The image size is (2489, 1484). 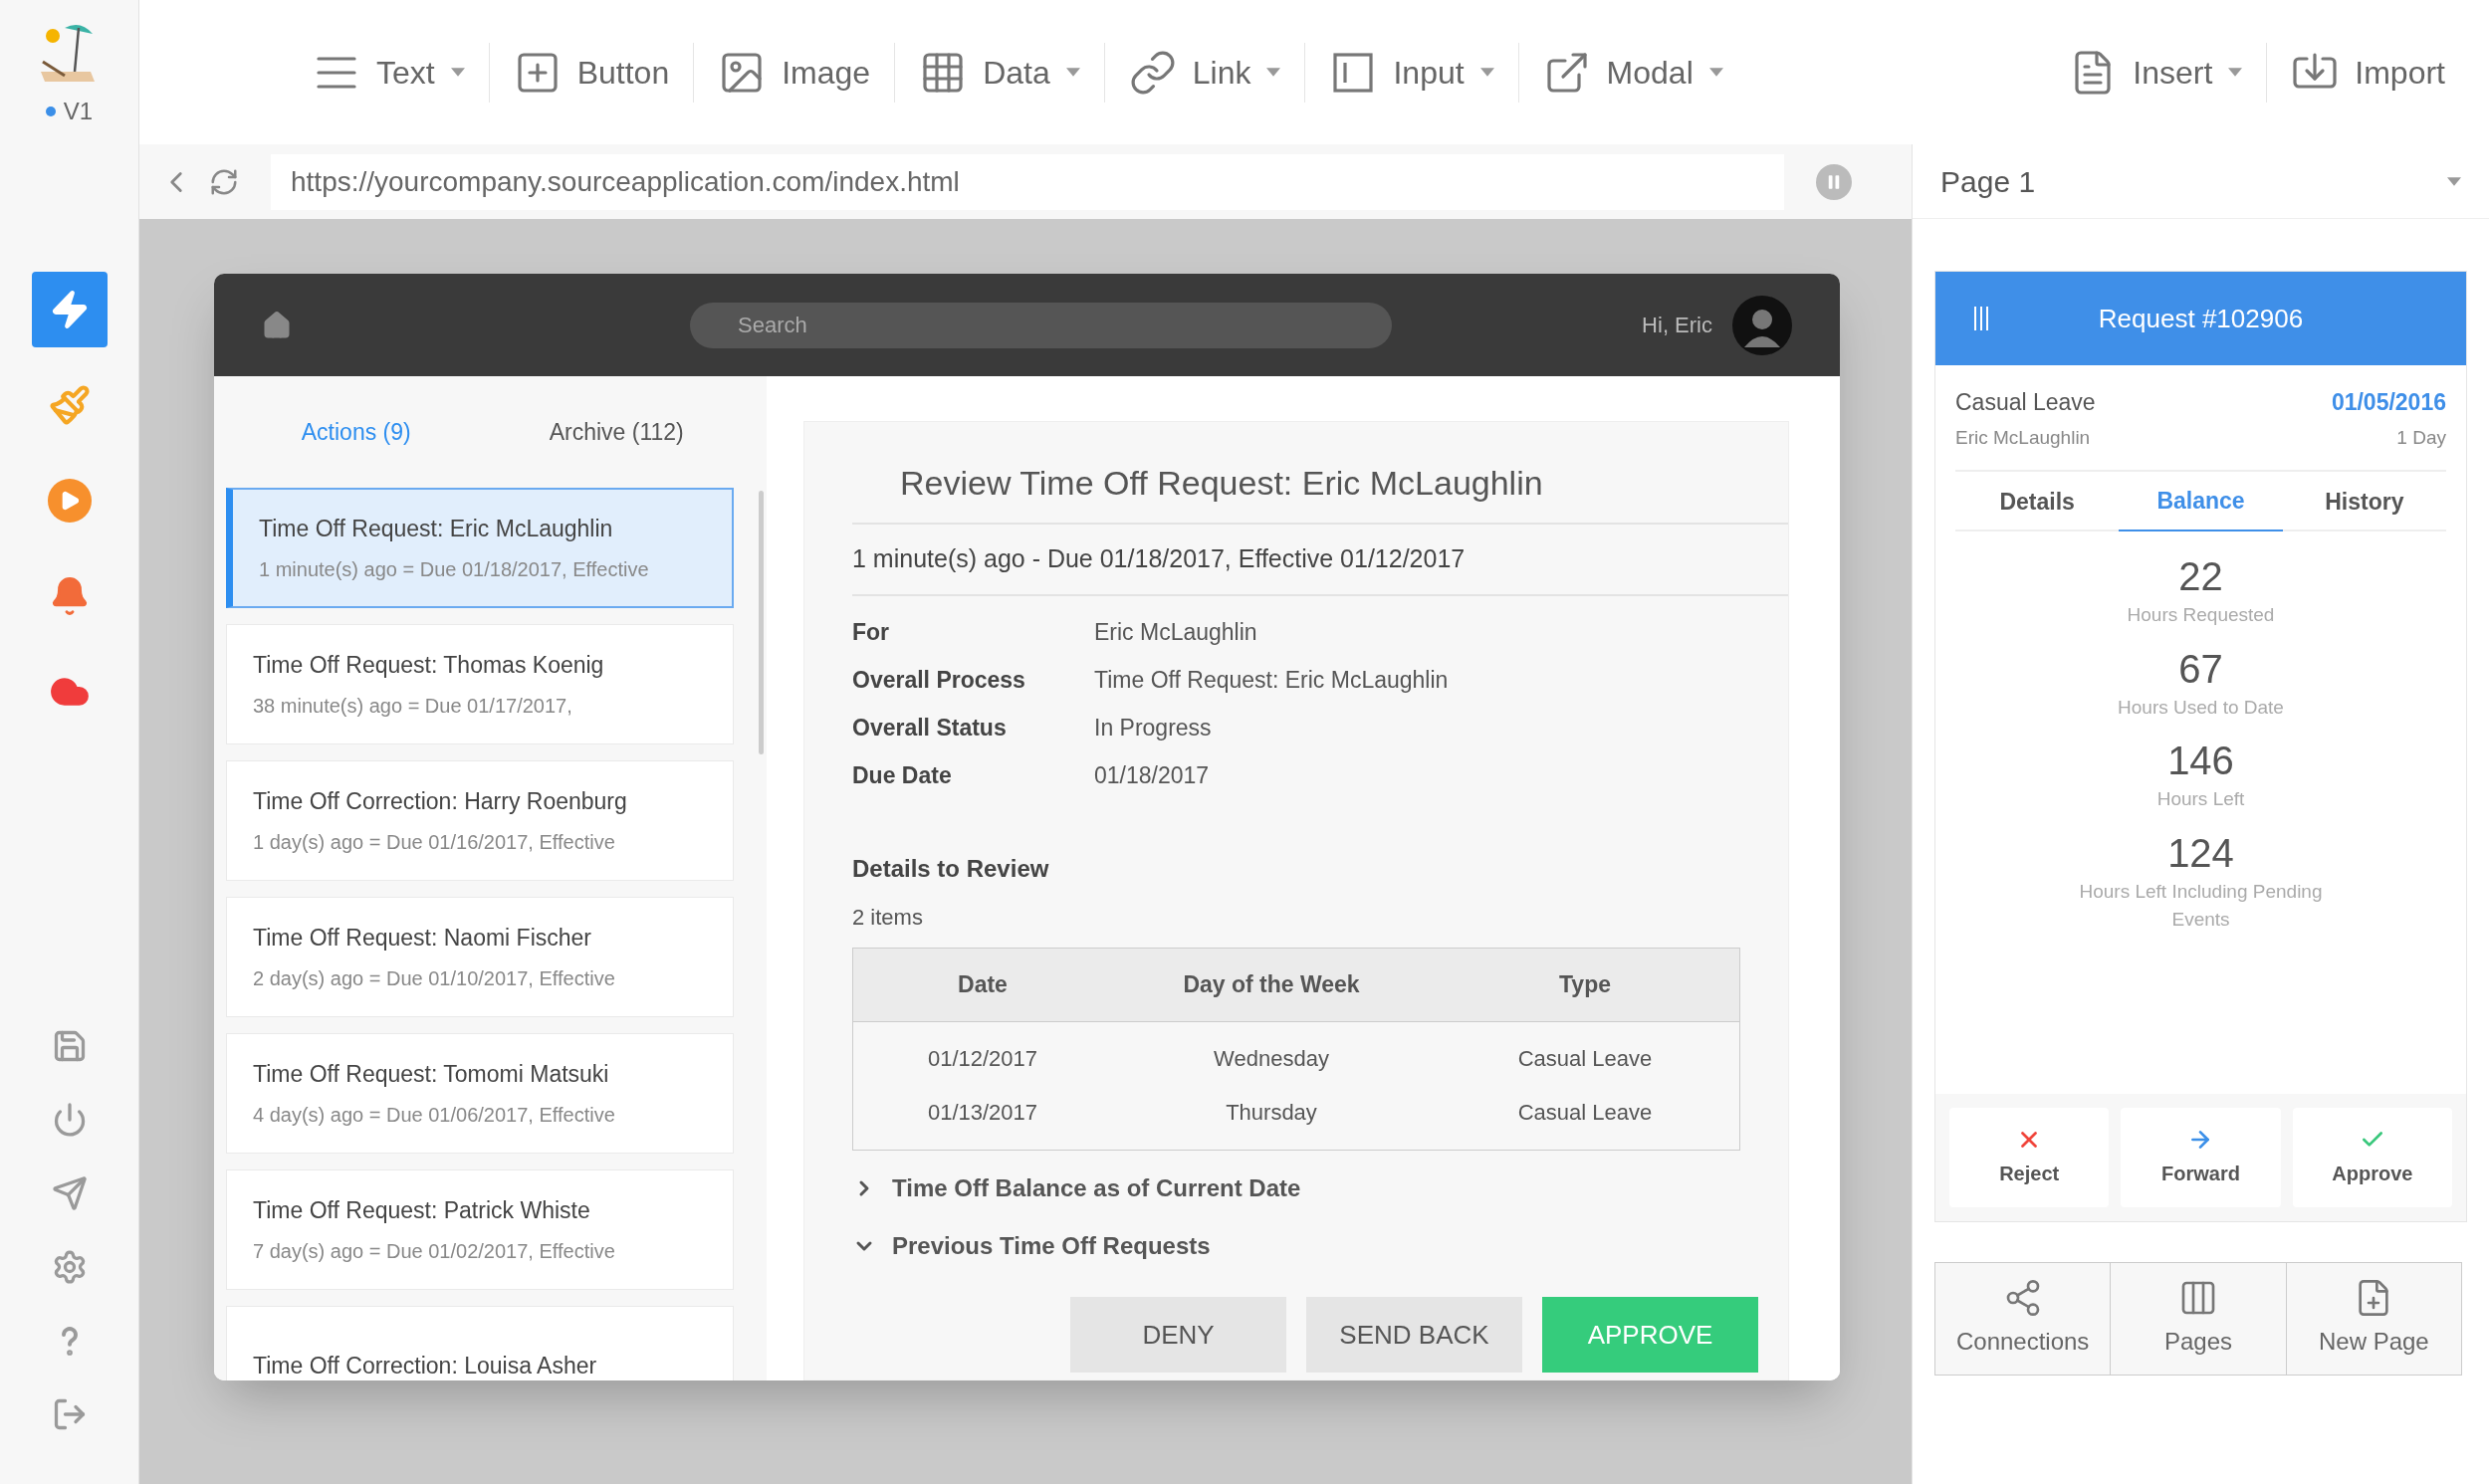 I want to click on item-subtitle: 1 day(s) ago = Due 01/16/2017, Effective, so click(x=434, y=842).